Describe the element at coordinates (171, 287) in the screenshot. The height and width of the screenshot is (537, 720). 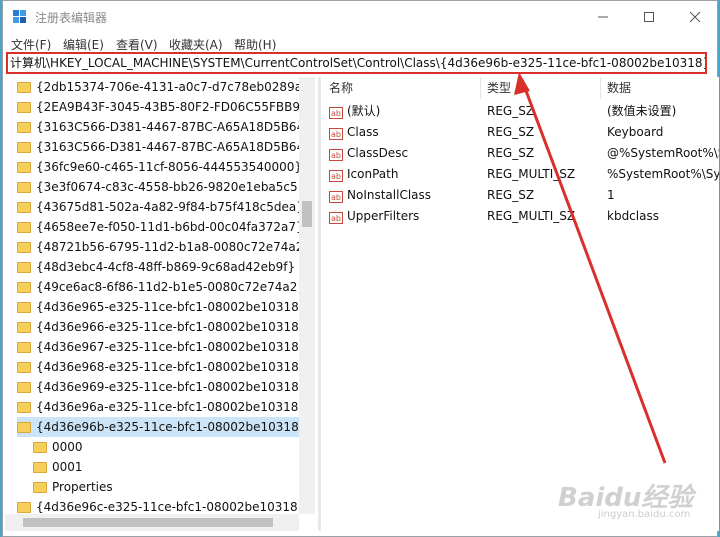
I see `tree-item-label: {49ce6ac8-6f86-11d2-b1e5-0080c72e74a2}` at that location.